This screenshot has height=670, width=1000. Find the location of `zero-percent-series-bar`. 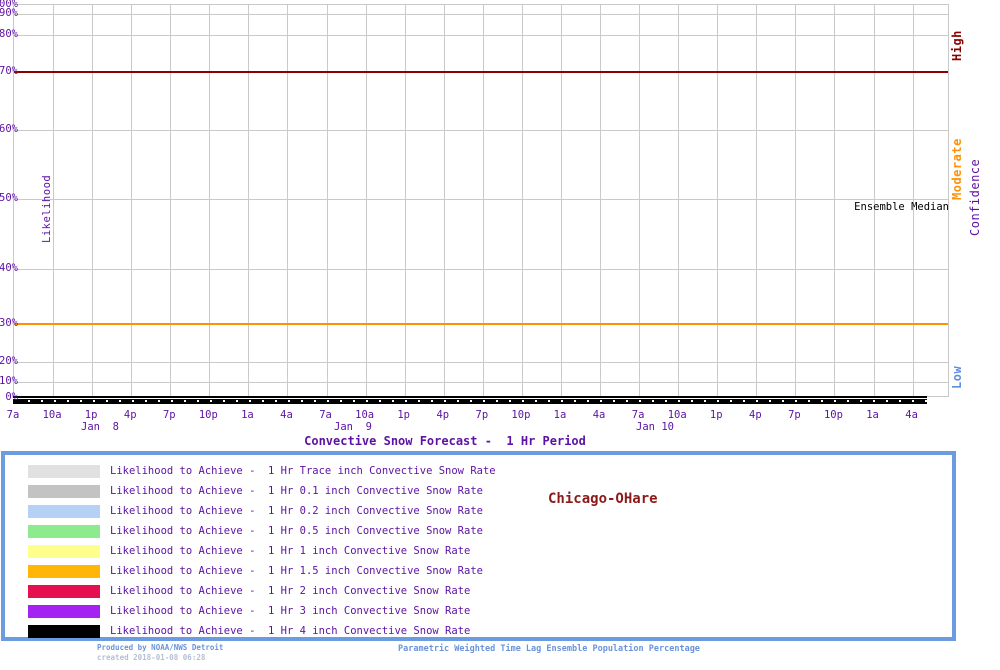

zero-percent-series-bar is located at coordinates (472, 400).